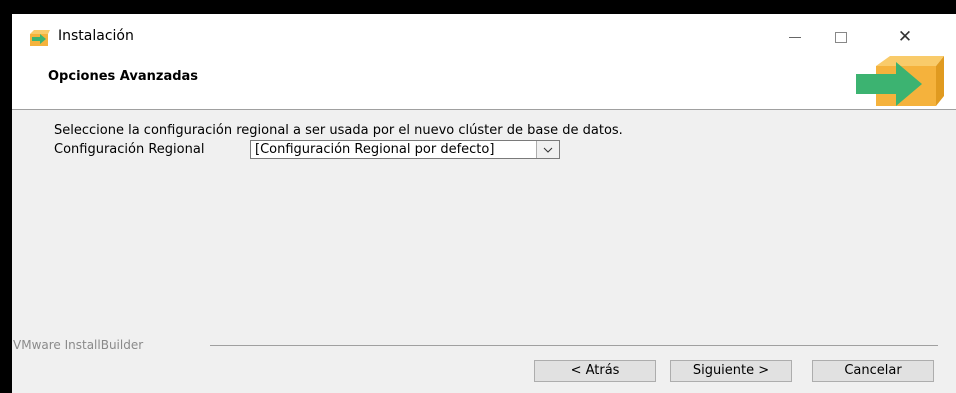  What do you see at coordinates (129, 149) in the screenshot?
I see `locale-label: Configuración Regional` at bounding box center [129, 149].